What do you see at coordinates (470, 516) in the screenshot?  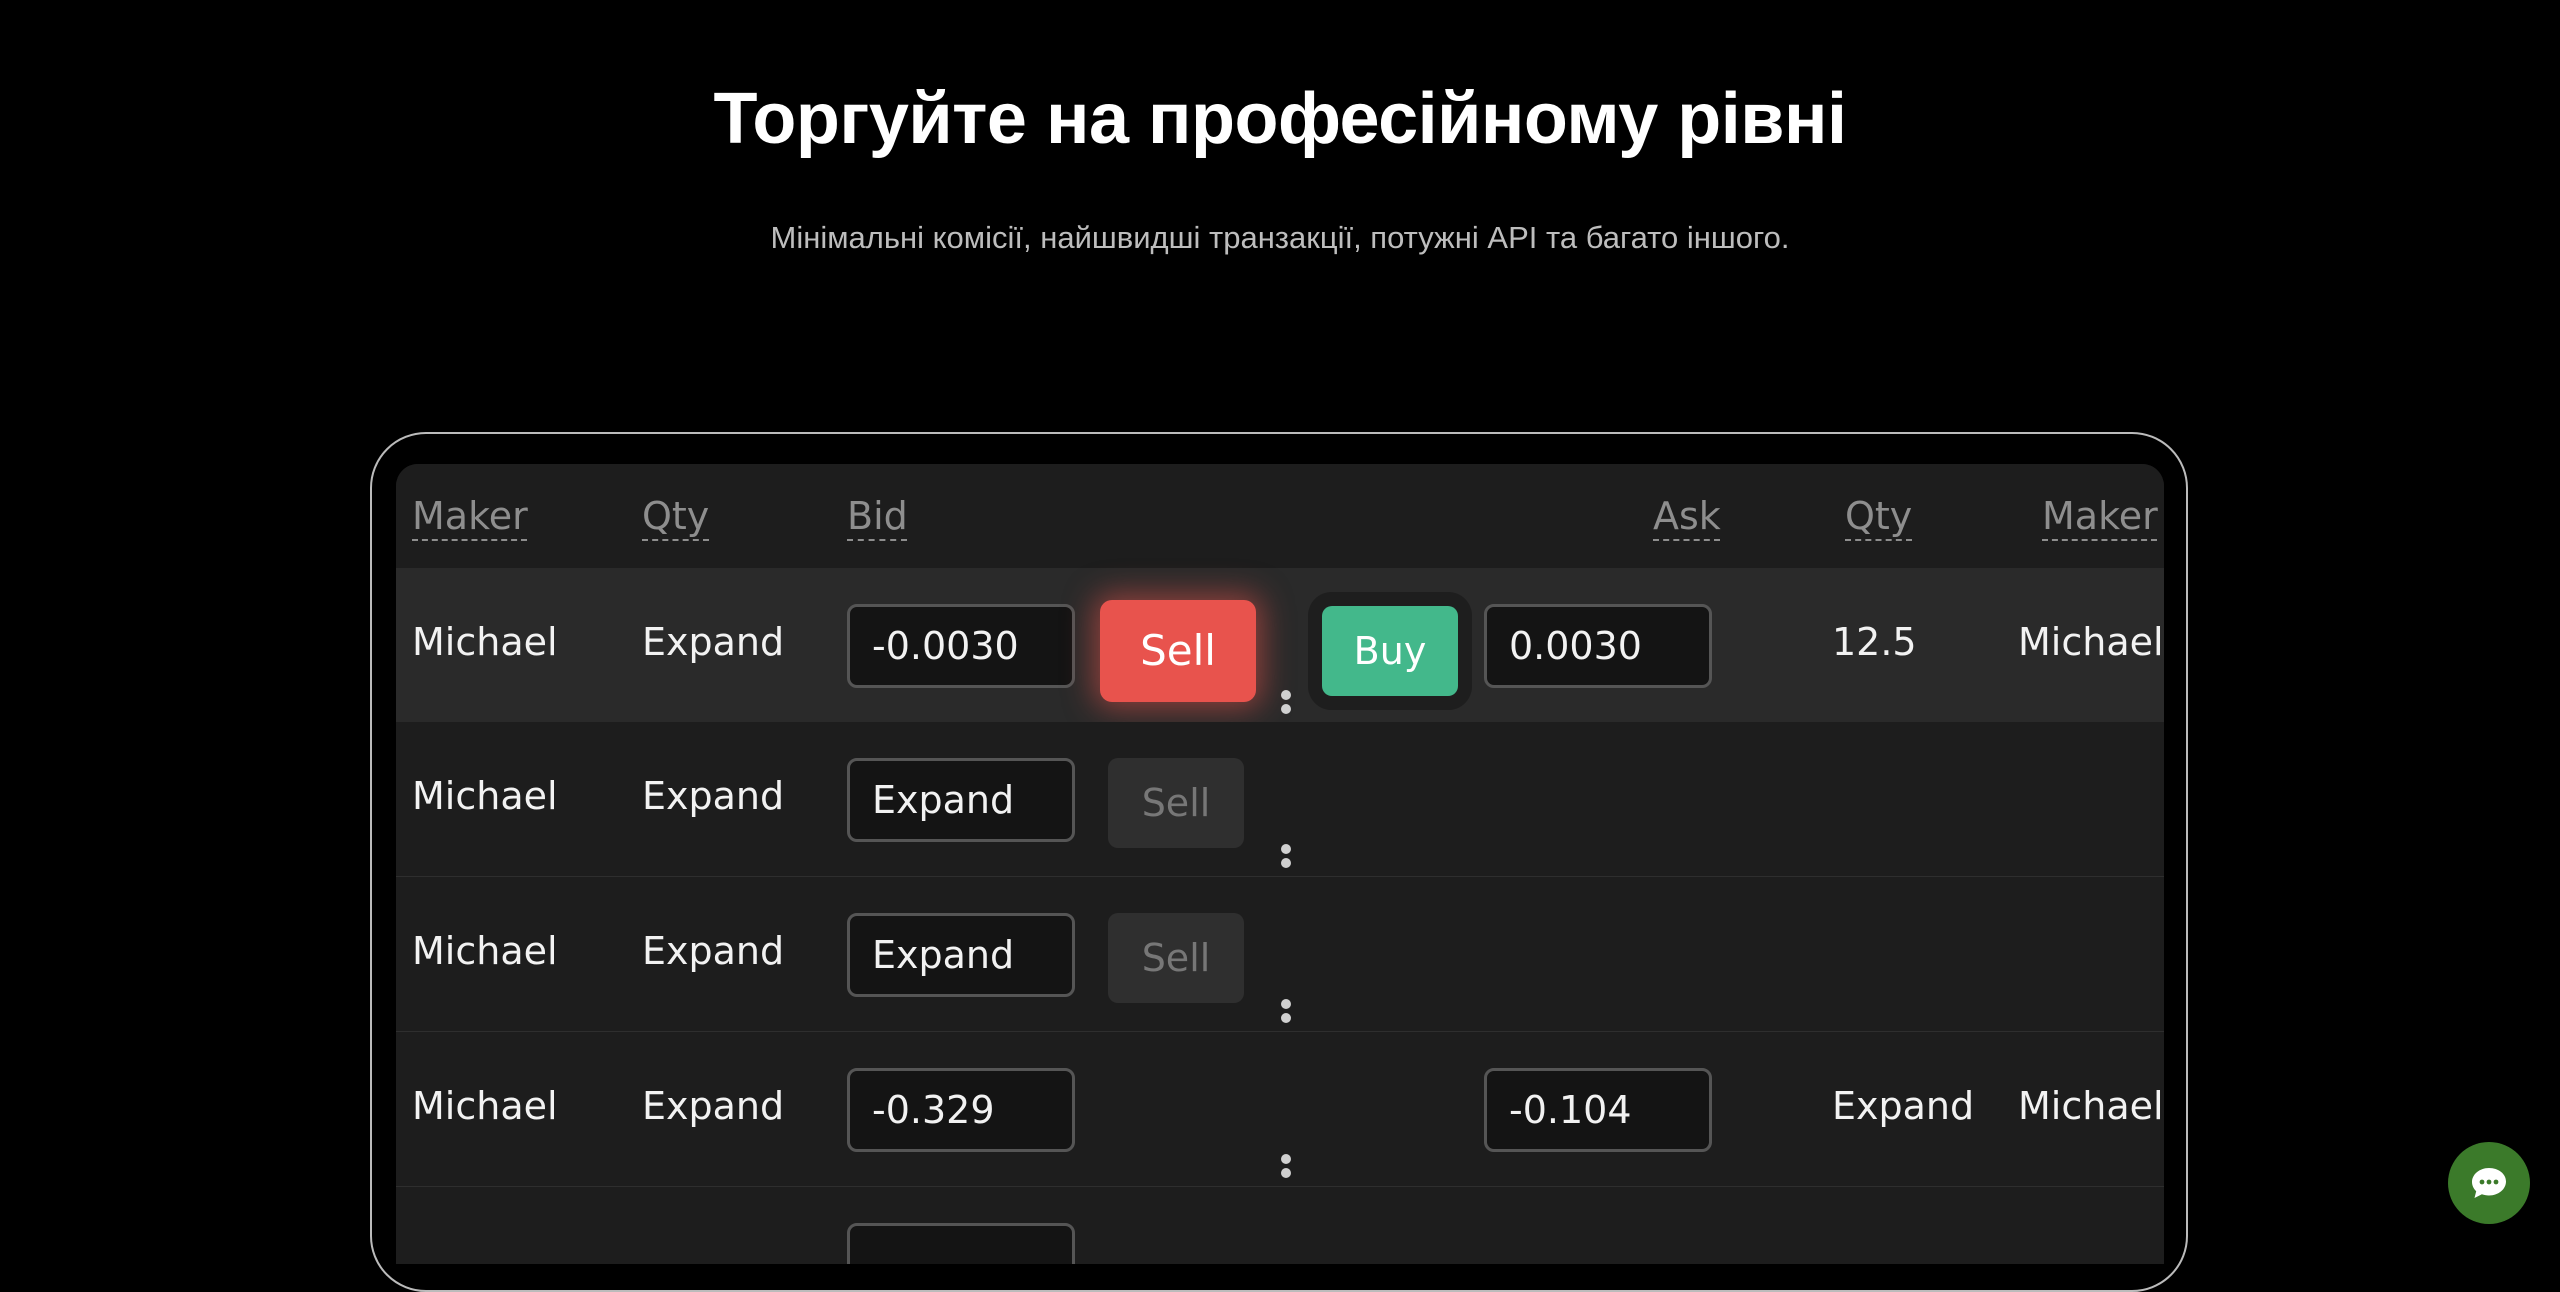 I see `header-maker-left: Maker` at bounding box center [470, 516].